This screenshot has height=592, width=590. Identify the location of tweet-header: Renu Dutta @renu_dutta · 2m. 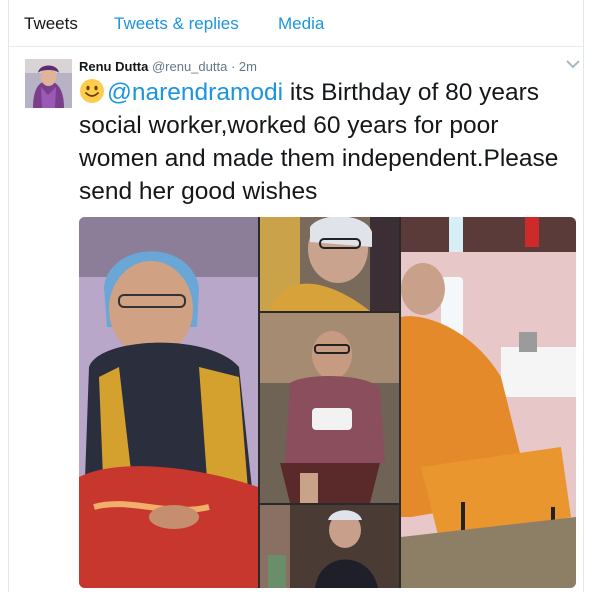
(168, 66).